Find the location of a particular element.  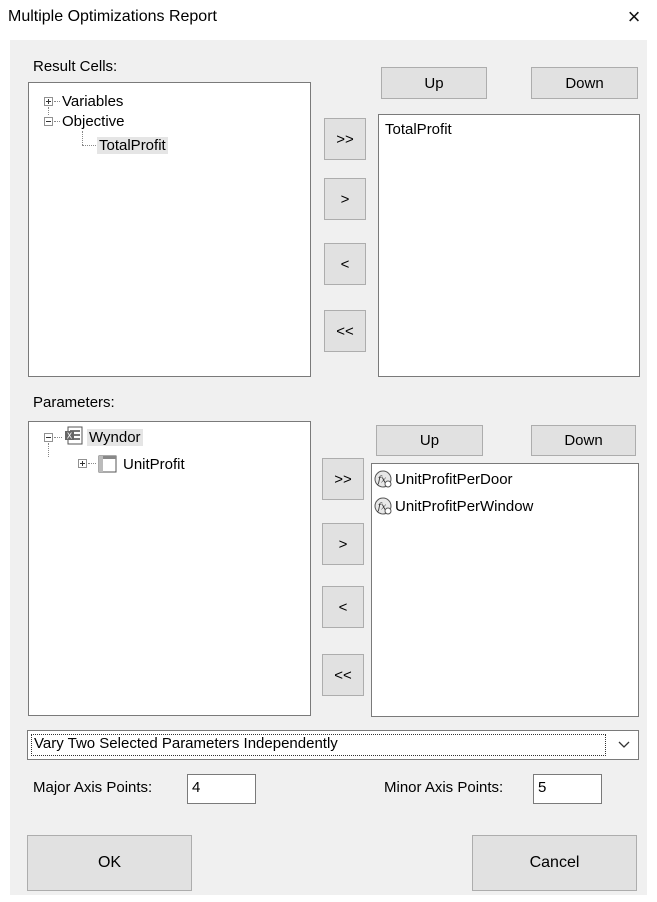

ok-button: OK is located at coordinates (109, 863).